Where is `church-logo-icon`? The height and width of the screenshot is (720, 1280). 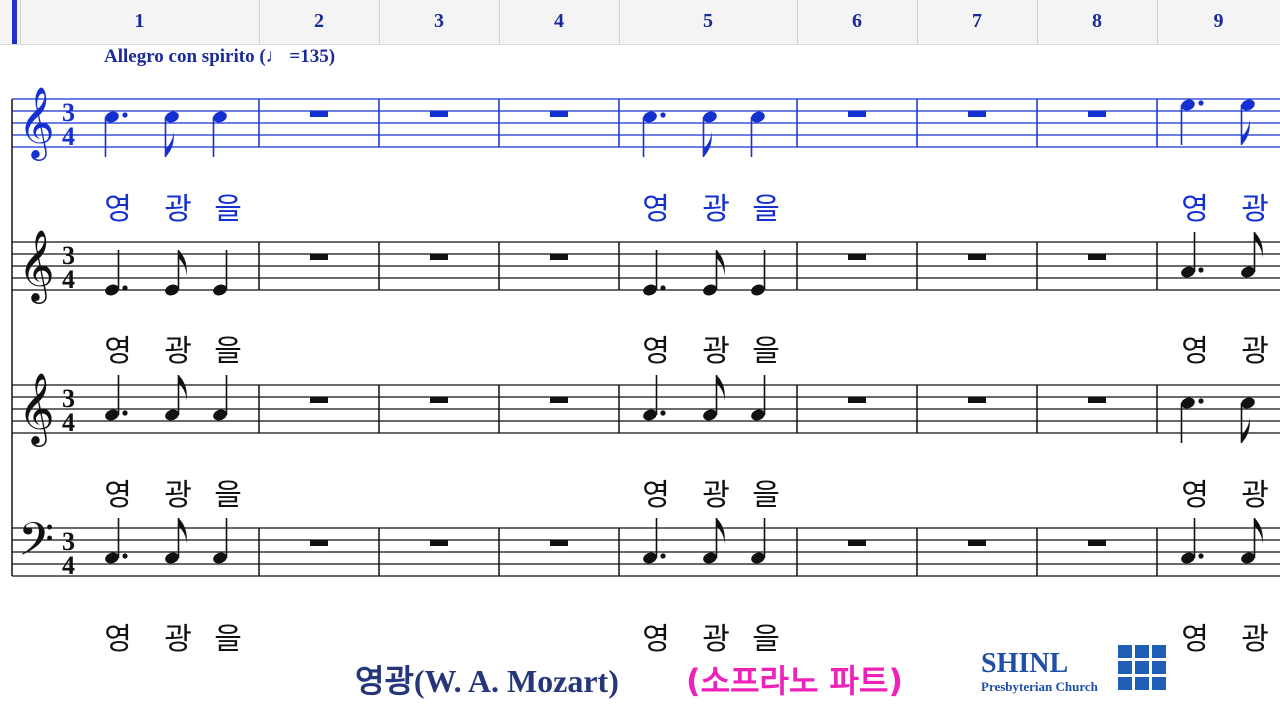 church-logo-icon is located at coordinates (1143, 669).